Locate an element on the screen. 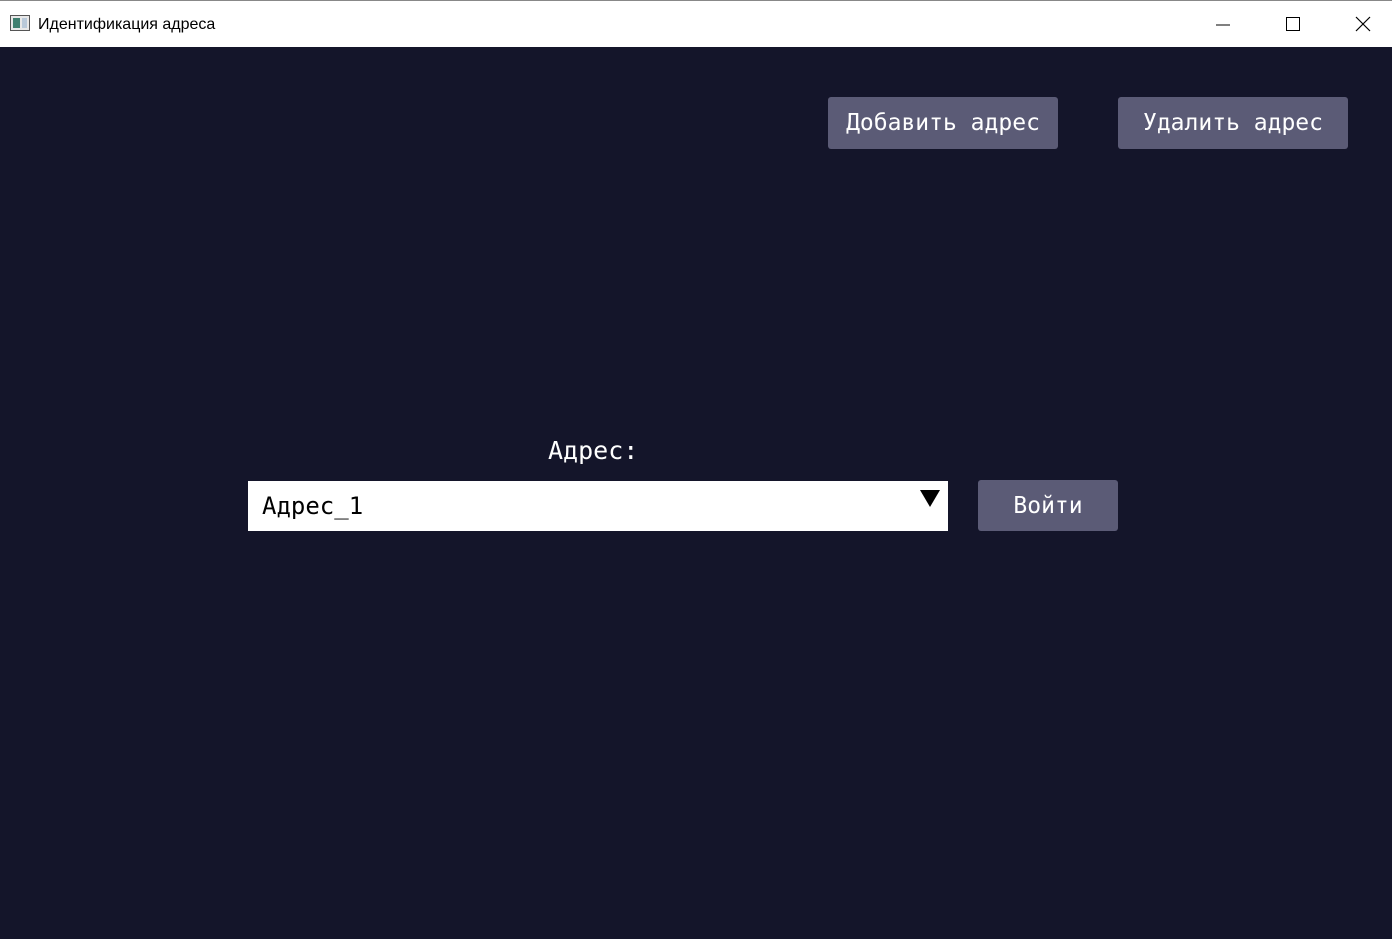 The width and height of the screenshot is (1392, 939). app-icon is located at coordinates (20, 23).